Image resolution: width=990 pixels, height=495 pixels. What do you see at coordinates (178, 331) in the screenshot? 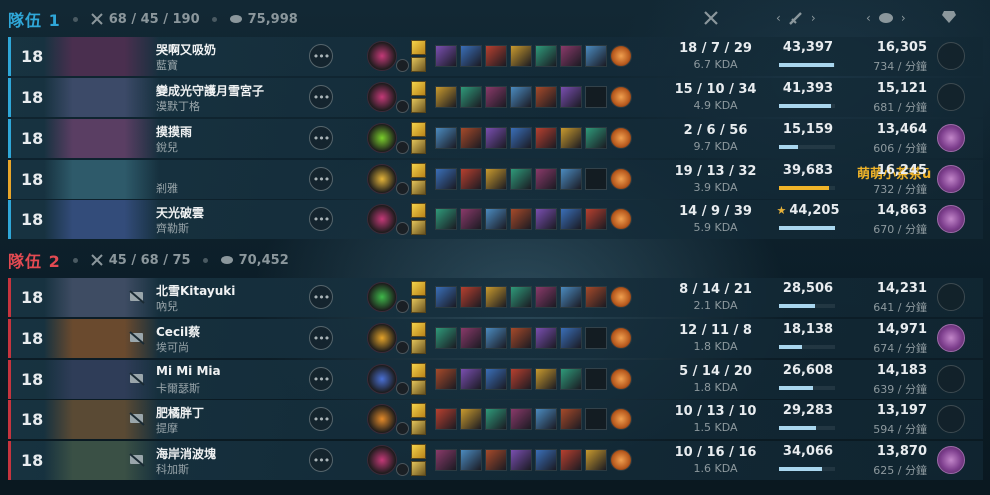
I see `summoner-name: Cecil蔡` at bounding box center [178, 331].